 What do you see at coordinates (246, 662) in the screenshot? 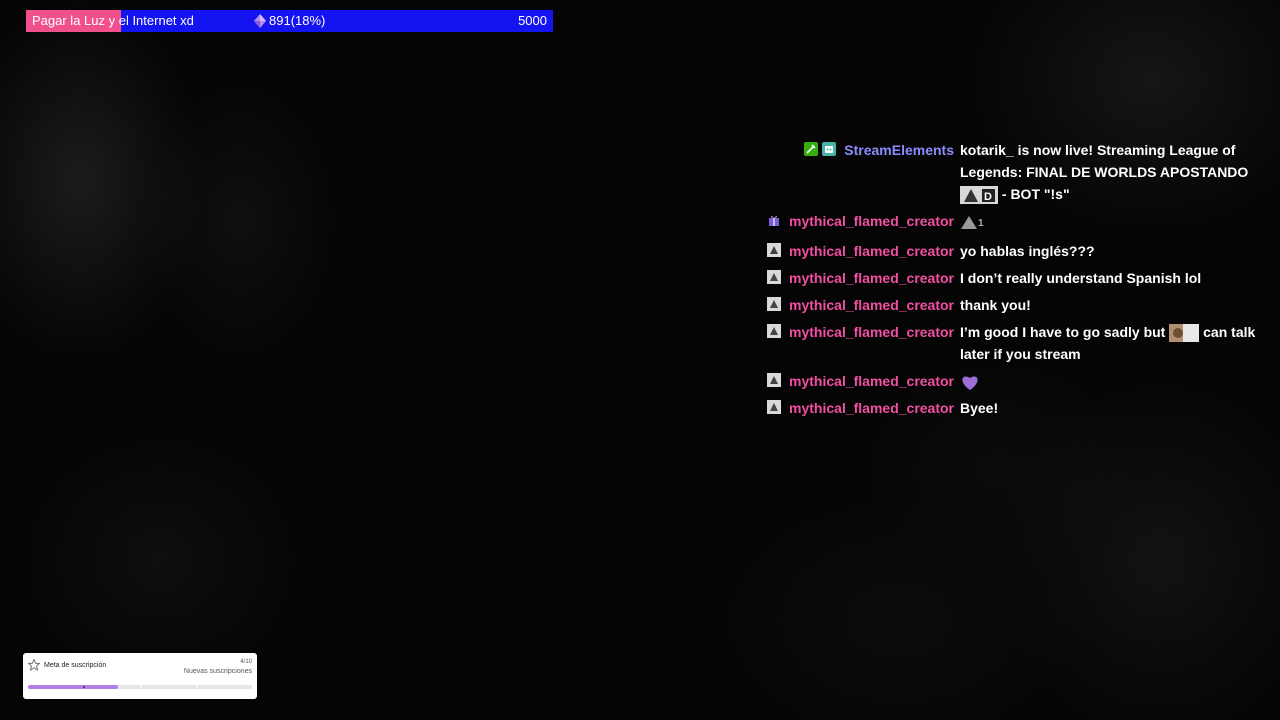
I see `sub-goal-count: 4/10` at bounding box center [246, 662].